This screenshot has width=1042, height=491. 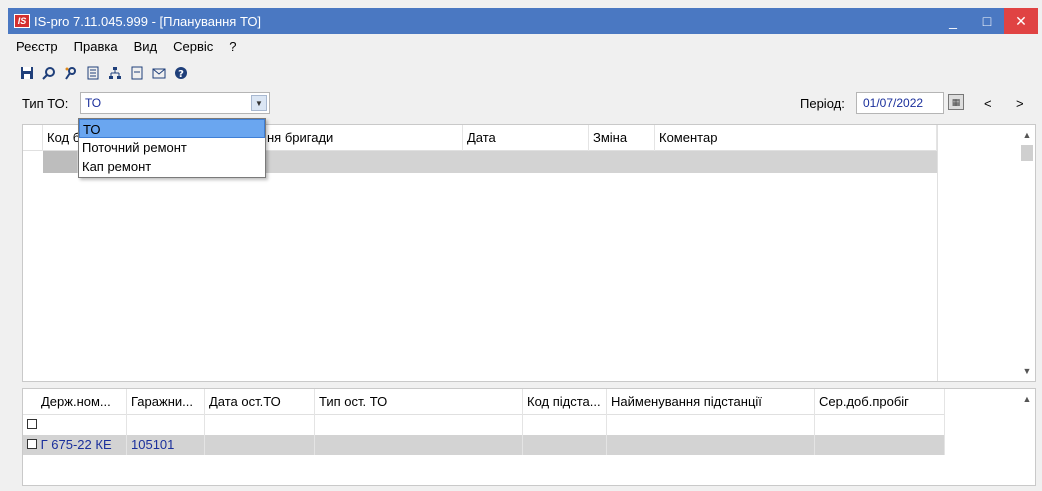 I want to click on close-button: ✕, so click(x=1021, y=21).